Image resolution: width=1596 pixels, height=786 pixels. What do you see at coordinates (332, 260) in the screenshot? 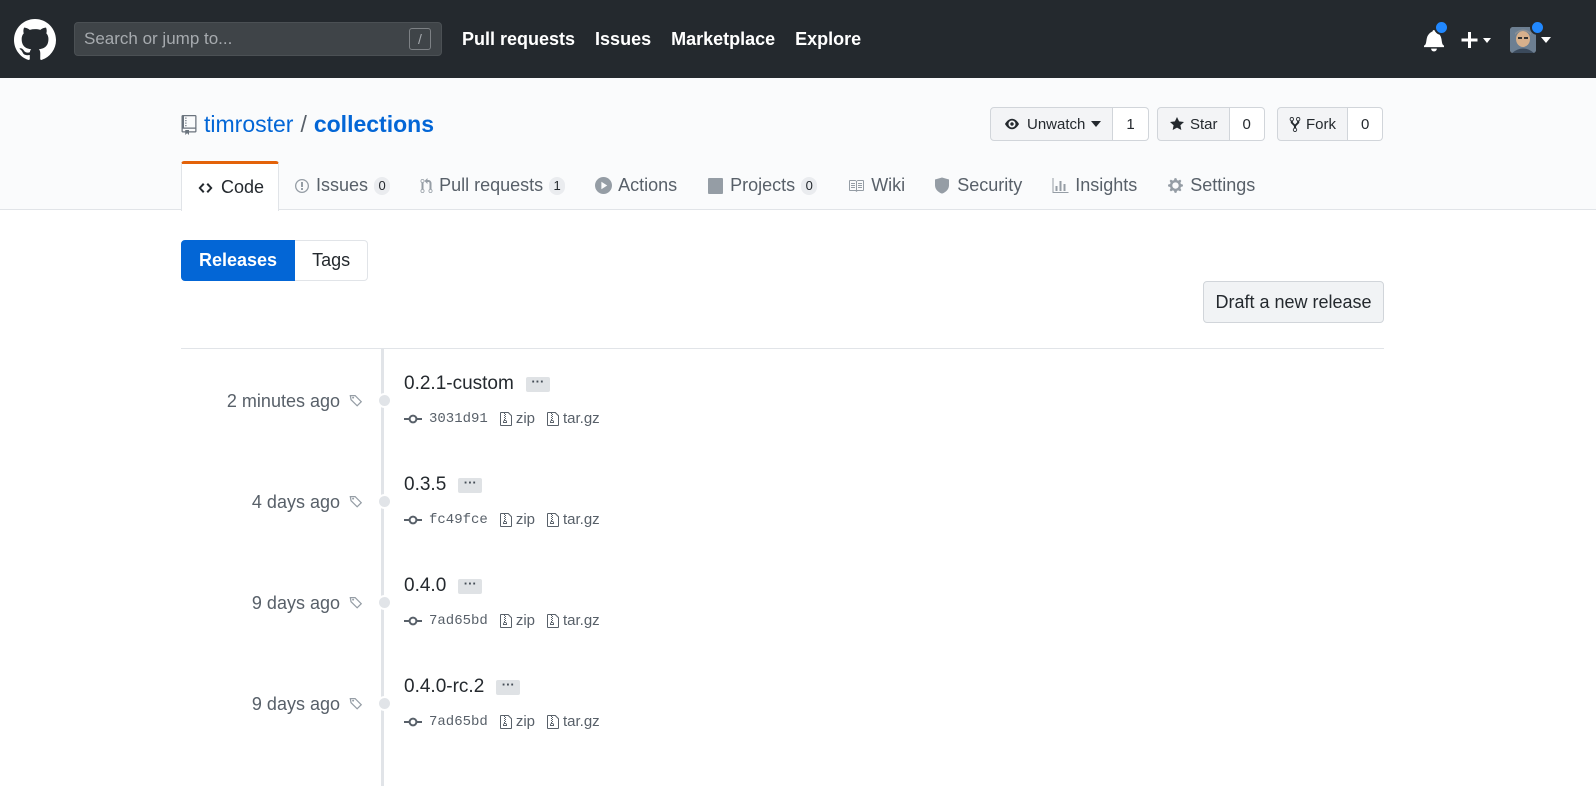
I see `tags-tab: Tags` at bounding box center [332, 260].